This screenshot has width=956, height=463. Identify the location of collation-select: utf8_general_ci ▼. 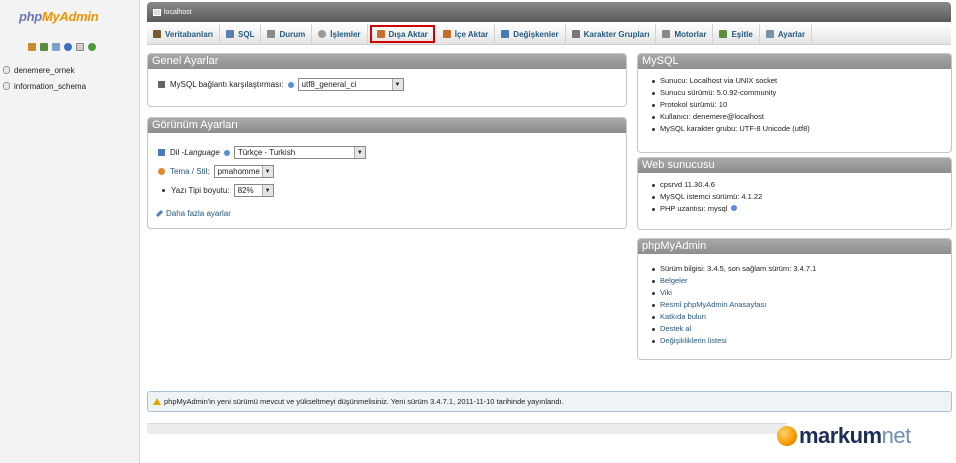
(350, 84).